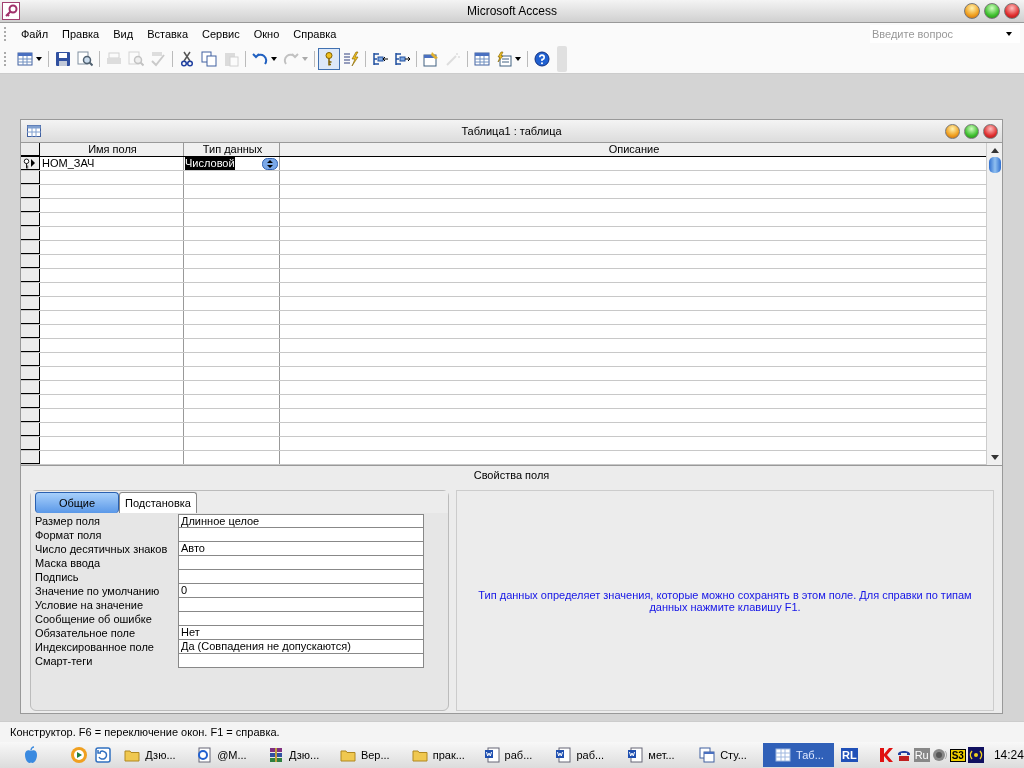 The image size is (1024, 768). What do you see at coordinates (945, 34) in the screenshot?
I see `question-field: Введите вопрос` at bounding box center [945, 34].